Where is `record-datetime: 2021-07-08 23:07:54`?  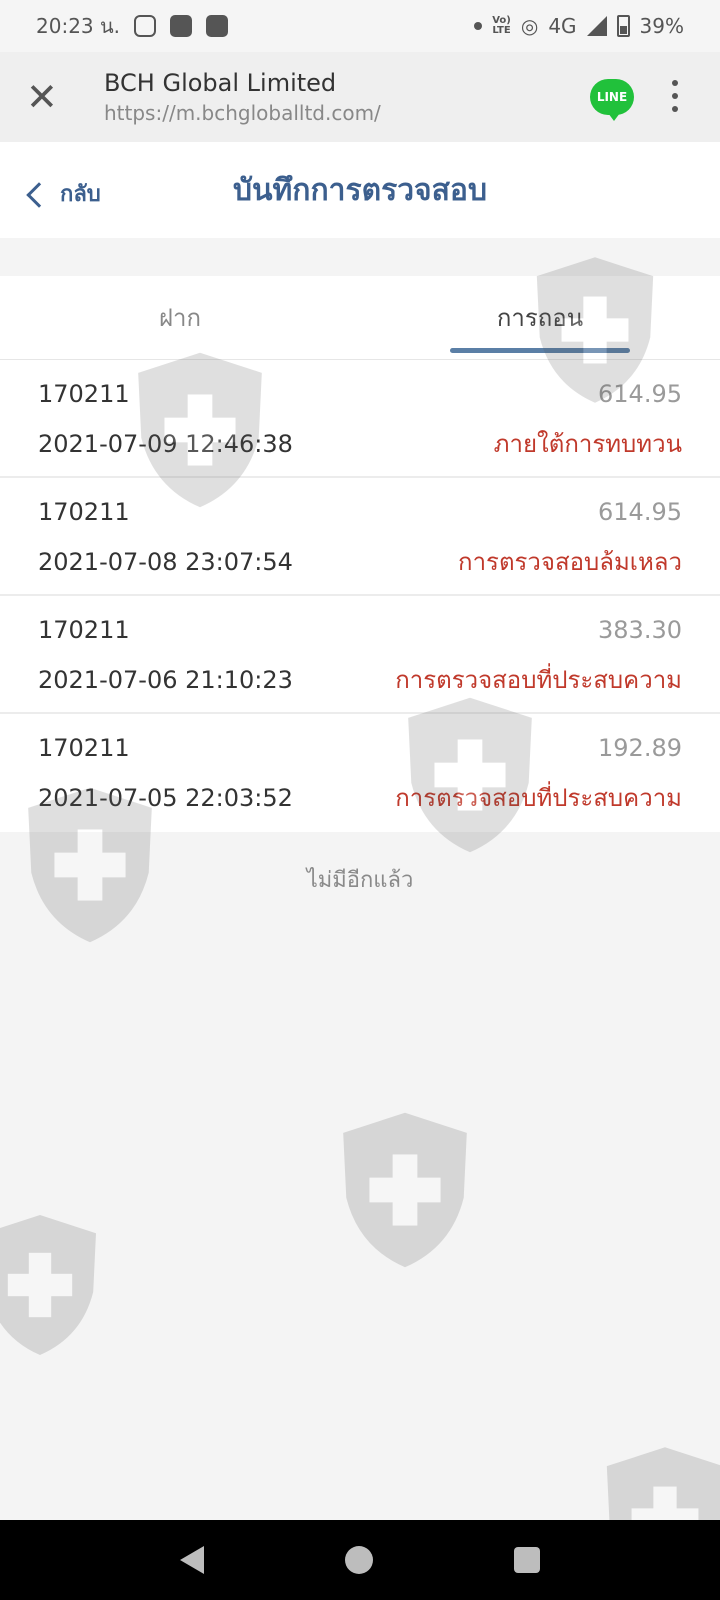
record-datetime: 2021-07-08 23:07:54 is located at coordinates (165, 561).